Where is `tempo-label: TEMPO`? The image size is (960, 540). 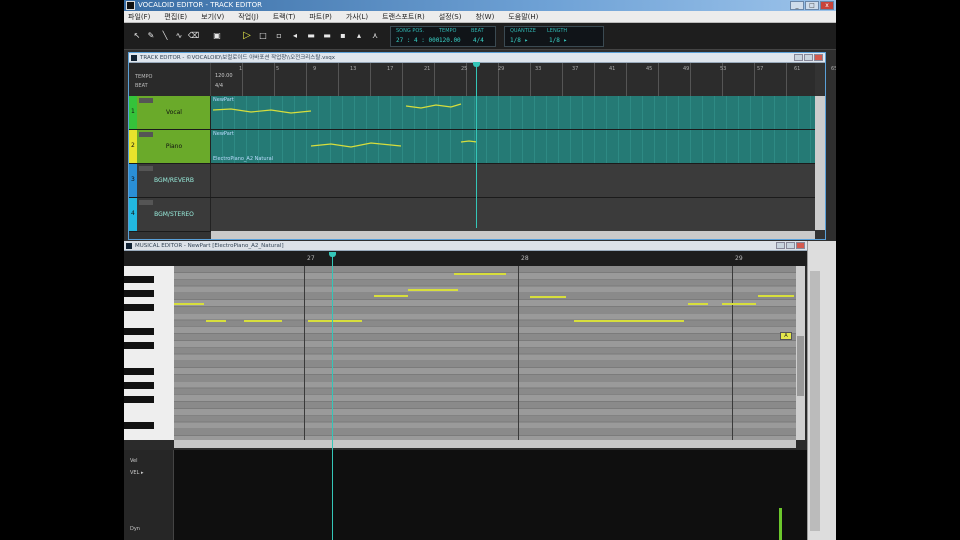
tempo-label: TEMPO is located at coordinates (448, 31).